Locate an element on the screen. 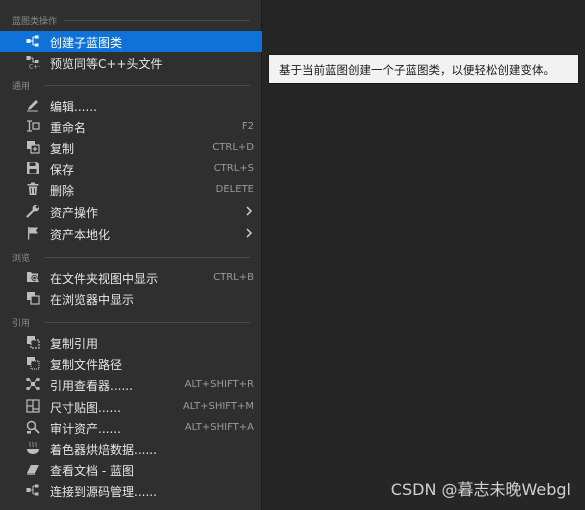  section-label: 蓝图类操作 is located at coordinates (35, 22).